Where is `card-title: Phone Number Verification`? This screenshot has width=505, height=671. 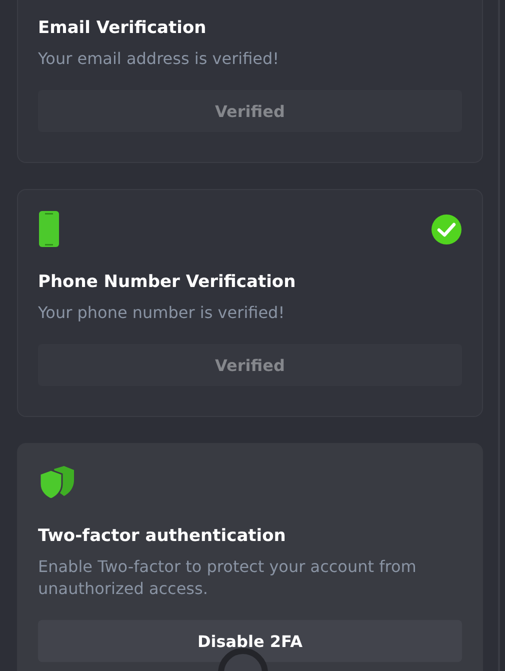
card-title: Phone Number Verification is located at coordinates (167, 282).